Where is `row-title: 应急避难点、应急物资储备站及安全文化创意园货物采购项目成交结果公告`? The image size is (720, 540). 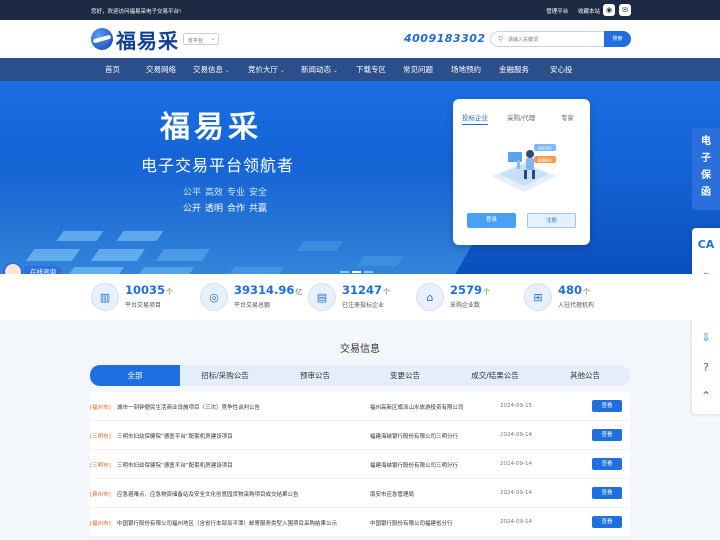 row-title: 应急避难点、应急物资储备站及安全文化创意园货物采购项目成交结果公告 is located at coordinates (242, 494).